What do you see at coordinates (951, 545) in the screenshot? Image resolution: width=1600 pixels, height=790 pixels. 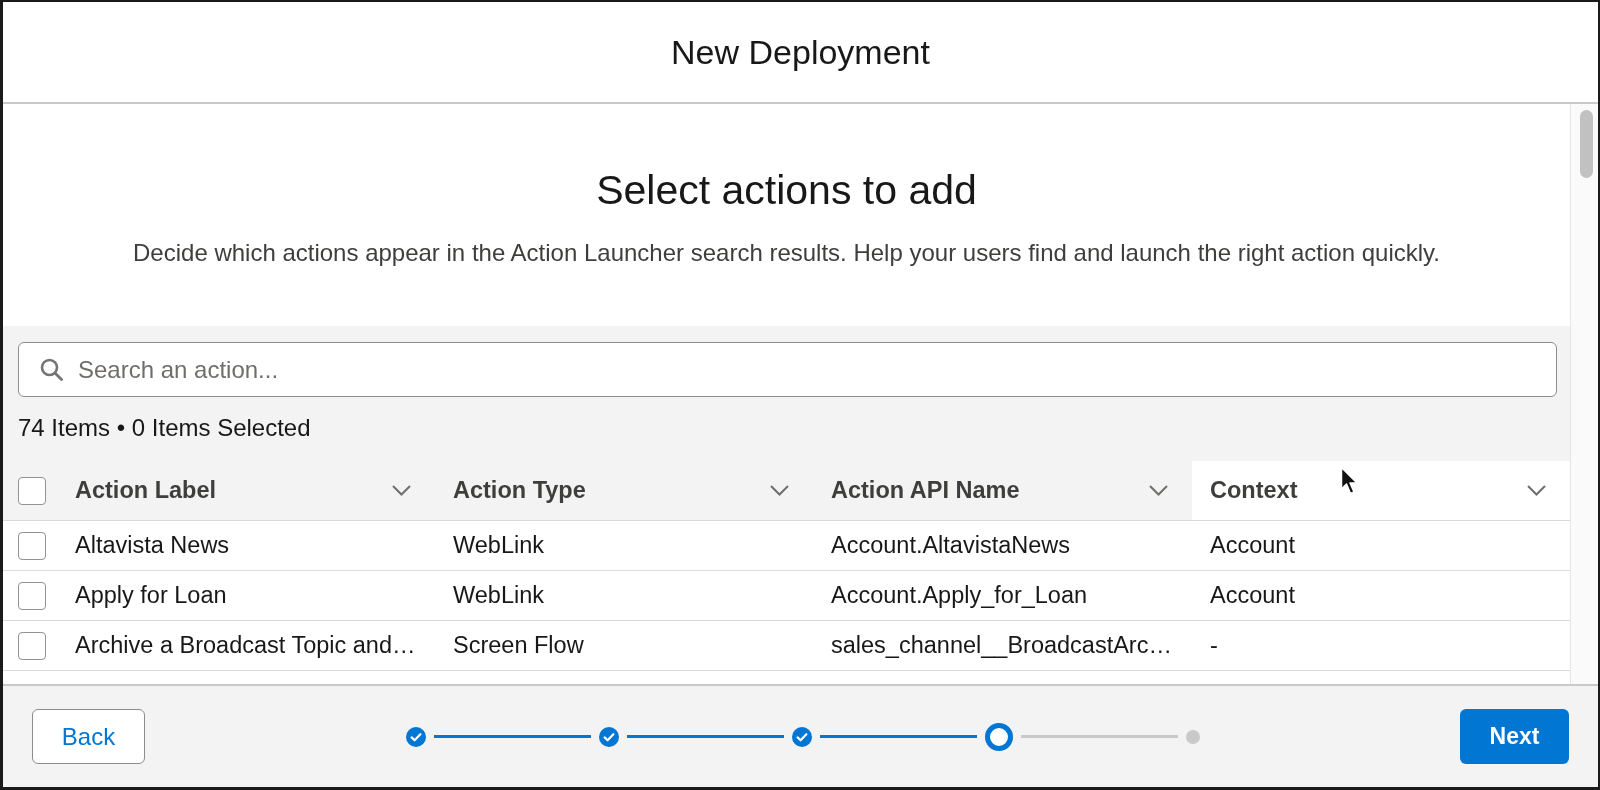 I see `table-cell-text: Account.AltavistaNews` at bounding box center [951, 545].